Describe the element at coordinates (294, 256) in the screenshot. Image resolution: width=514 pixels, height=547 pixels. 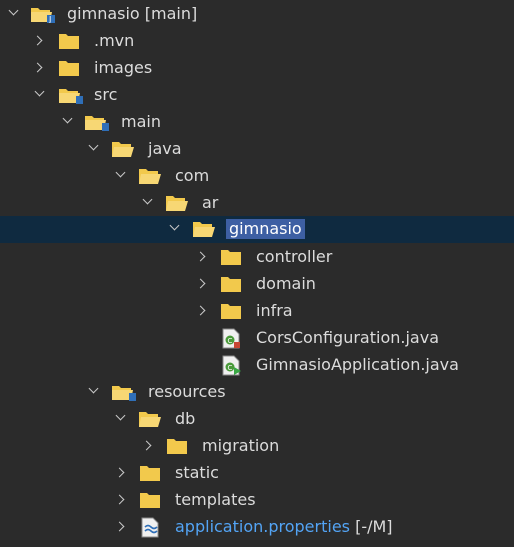
I see `tree-row-label: controller` at that location.